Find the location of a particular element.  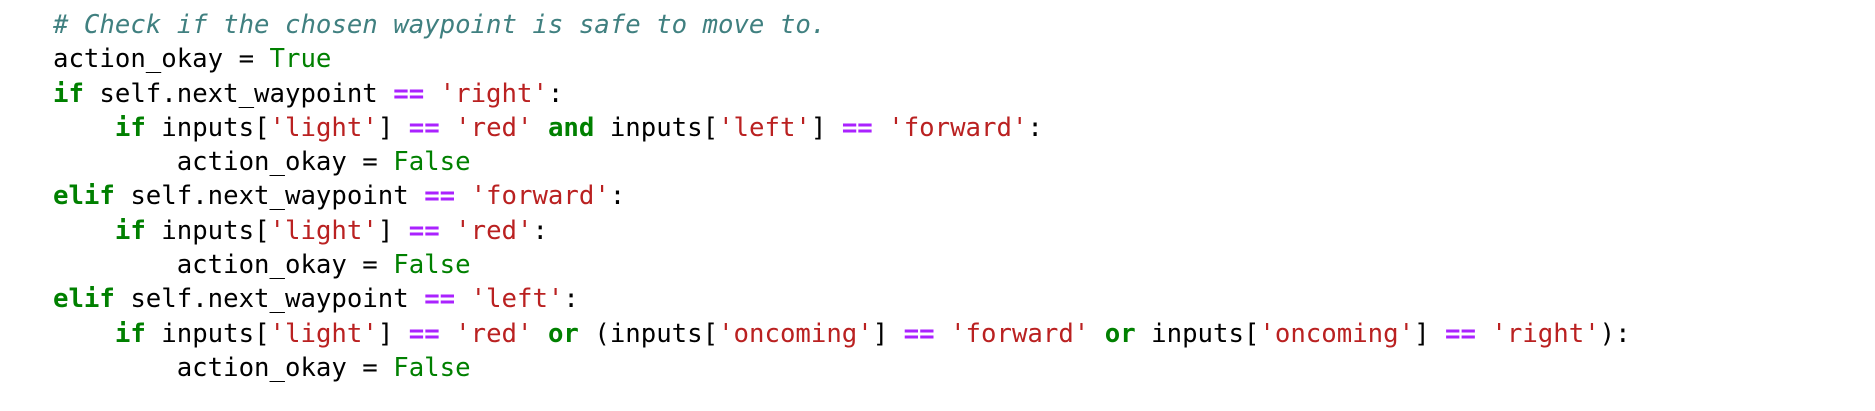

code-line: if self.next_waypoint == 'right': is located at coordinates (964, 94).